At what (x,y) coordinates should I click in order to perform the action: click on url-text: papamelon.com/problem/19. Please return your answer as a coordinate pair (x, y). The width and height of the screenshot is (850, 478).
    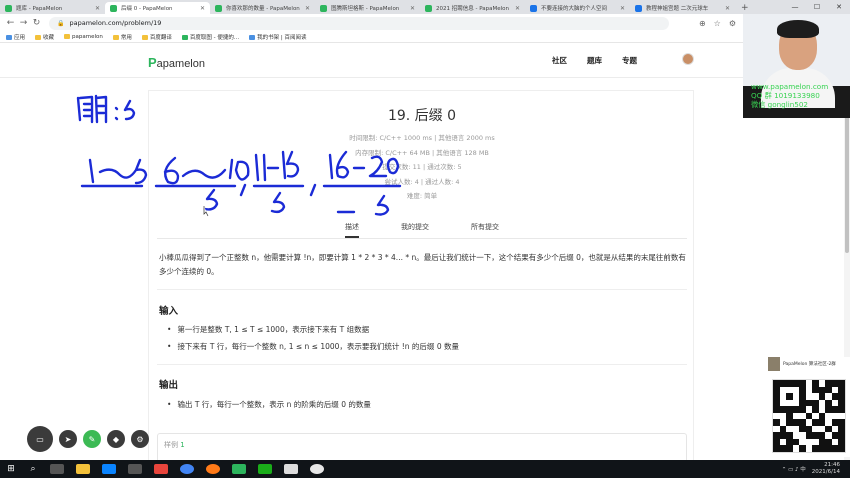
    Looking at the image, I should click on (115, 23).